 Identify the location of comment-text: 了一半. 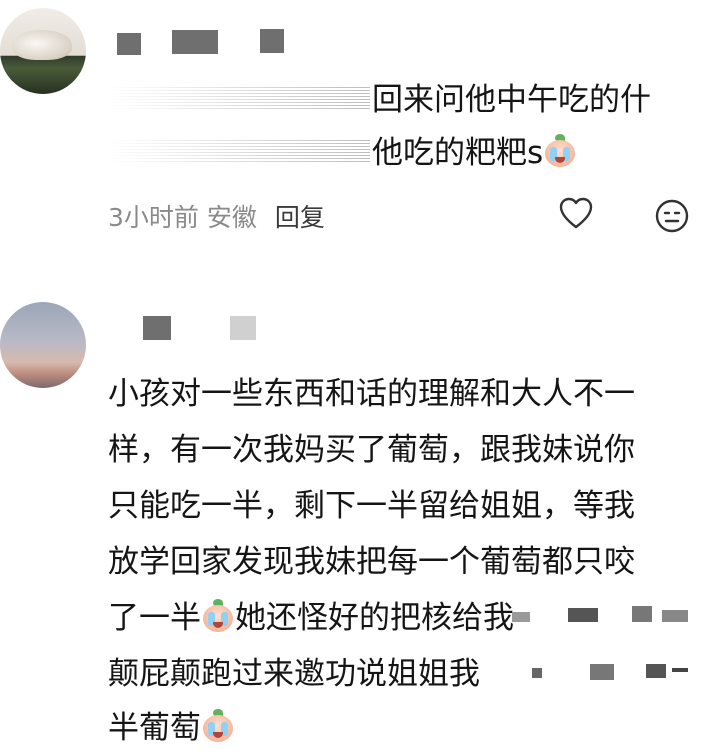
(154, 618).